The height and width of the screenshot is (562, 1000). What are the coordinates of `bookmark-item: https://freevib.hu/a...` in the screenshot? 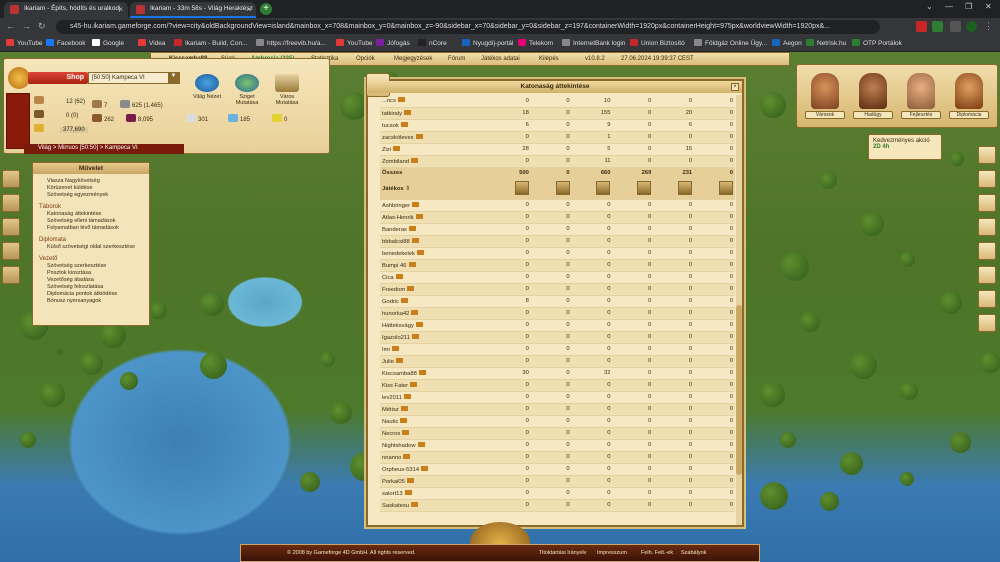 It's located at (291, 43).